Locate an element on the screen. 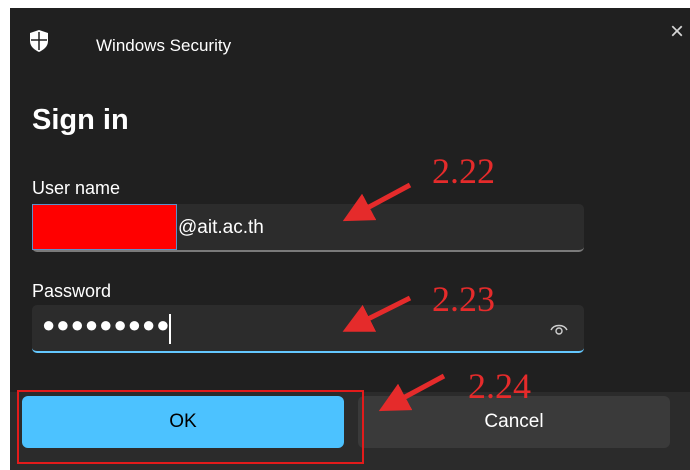  close-button: × is located at coordinates (680, 32).